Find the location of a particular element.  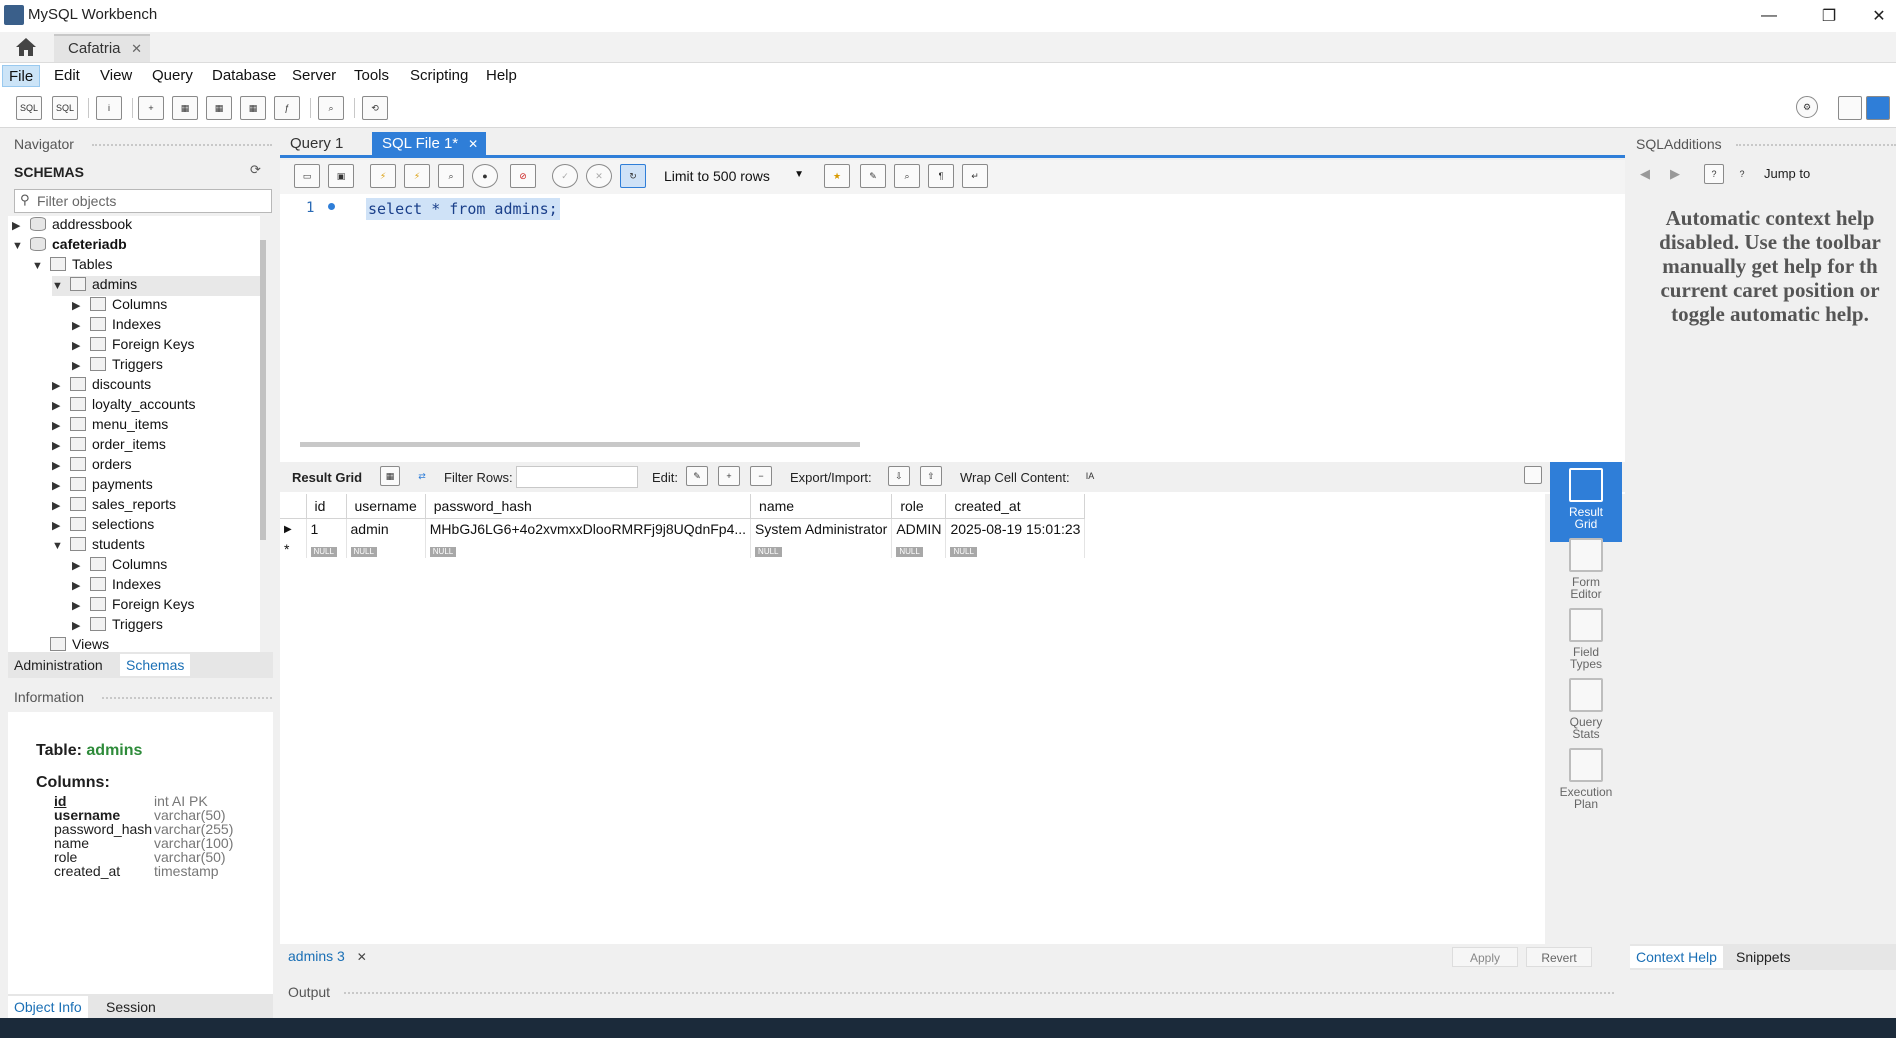

close-button: ✕ is located at coordinates (1876, 16).